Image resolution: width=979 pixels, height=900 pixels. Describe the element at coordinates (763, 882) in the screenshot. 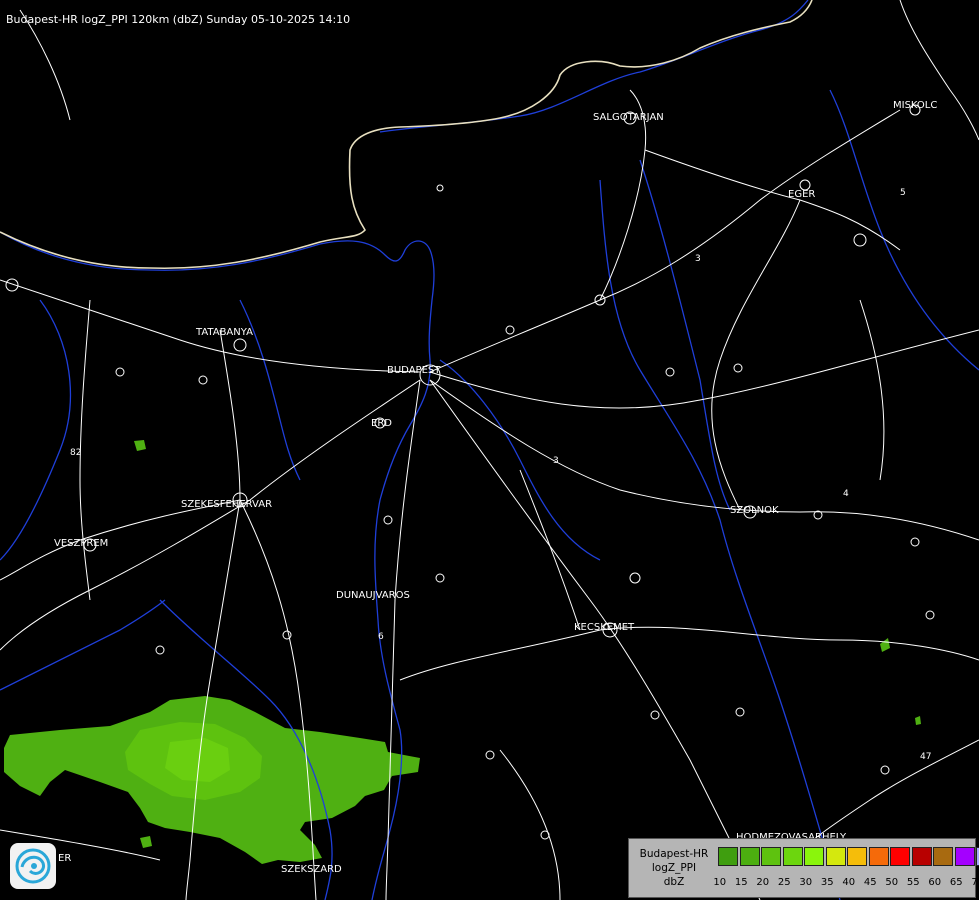

I see `legend-tick-20: 20` at that location.